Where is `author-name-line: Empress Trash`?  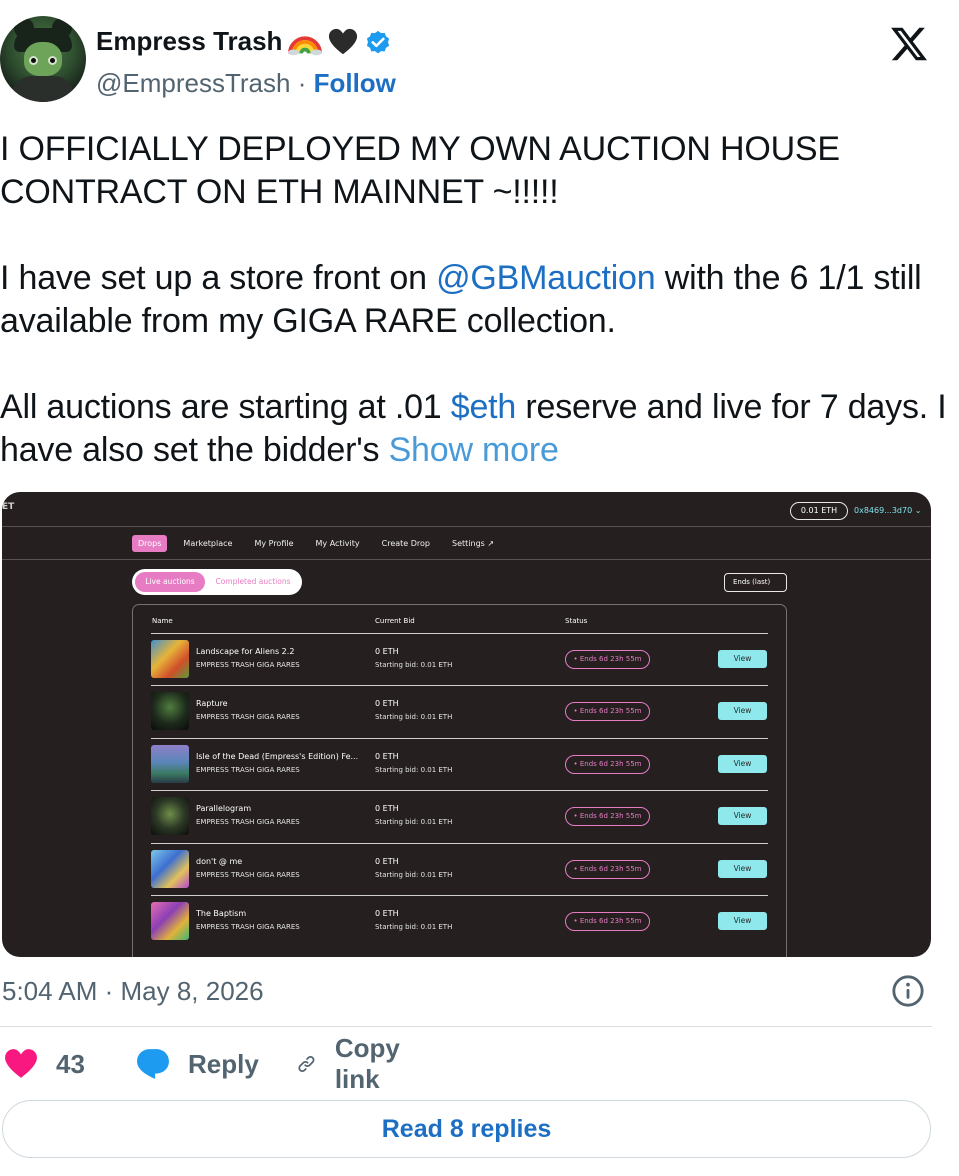 author-name-line: Empress Trash is located at coordinates (244, 41).